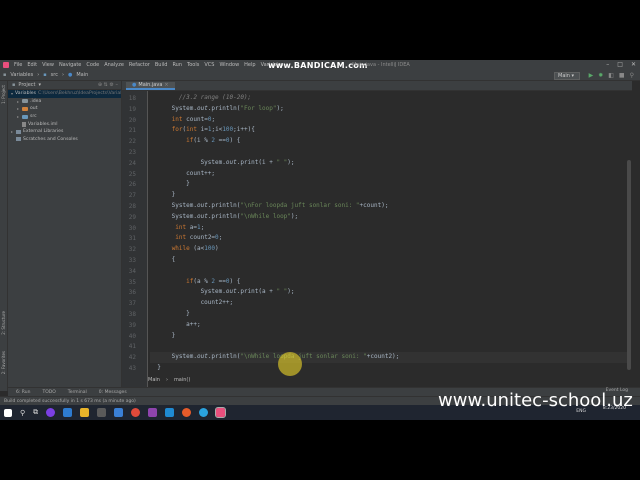 This screenshot has width=640, height=480. Describe the element at coordinates (620, 64) in the screenshot. I see `maximize-icon: □` at that location.